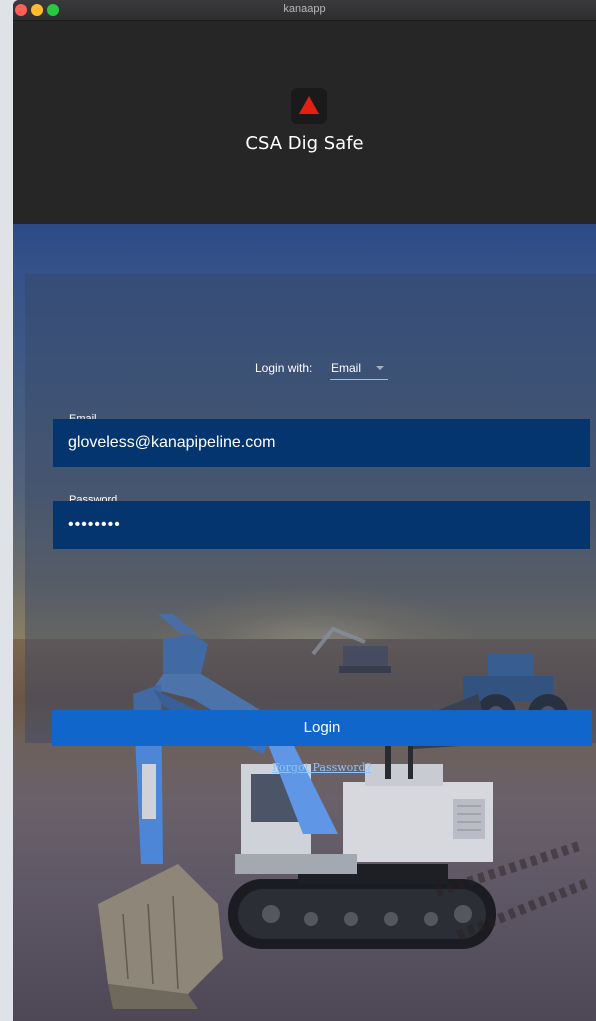 The image size is (596, 1021). I want to click on app-logo, so click(309, 106).